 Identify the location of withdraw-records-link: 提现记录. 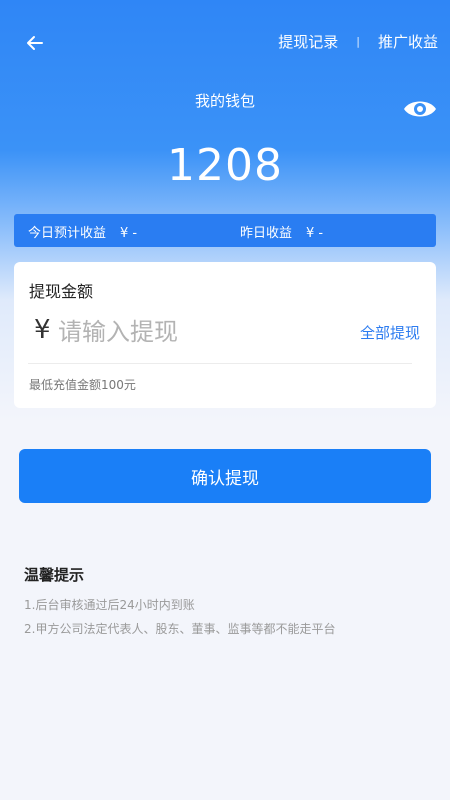
(308, 41).